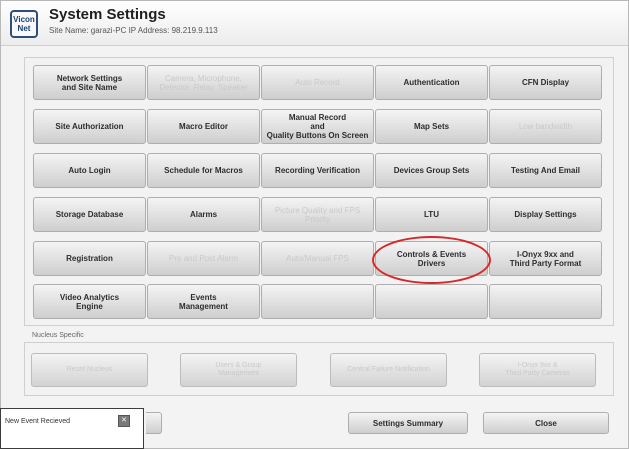 The image size is (629, 449). Describe the element at coordinates (545, 126) in the screenshot. I see `low-bandwidth-button: Low bandwidth` at that location.